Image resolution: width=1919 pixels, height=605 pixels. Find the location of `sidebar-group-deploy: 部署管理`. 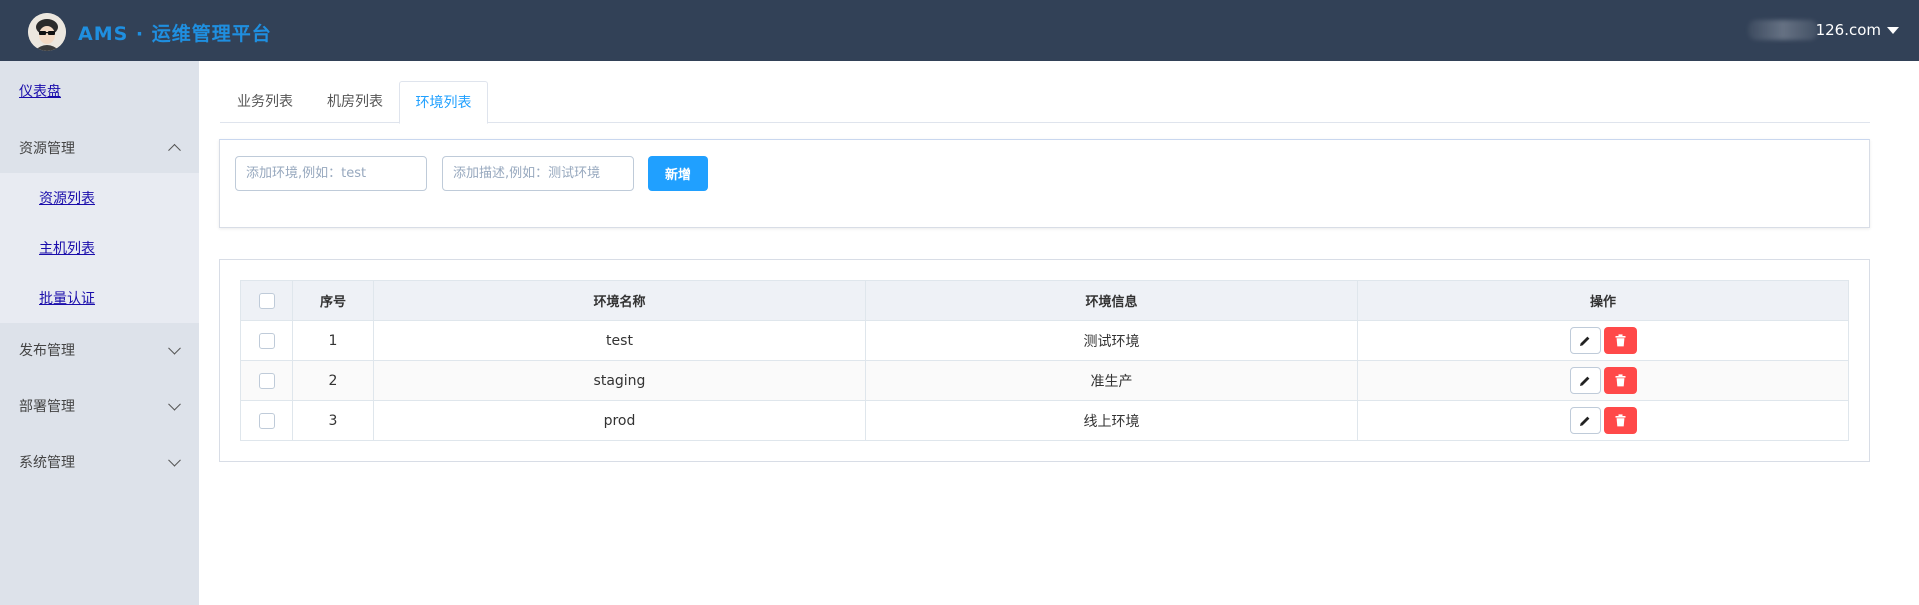

sidebar-group-deploy: 部署管理 is located at coordinates (99, 406).